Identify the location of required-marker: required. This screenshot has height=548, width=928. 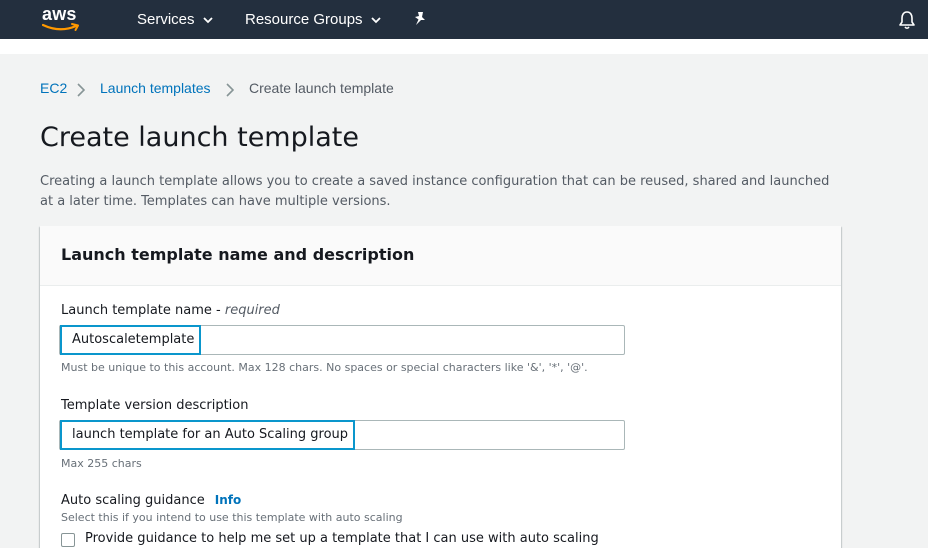
(252, 310).